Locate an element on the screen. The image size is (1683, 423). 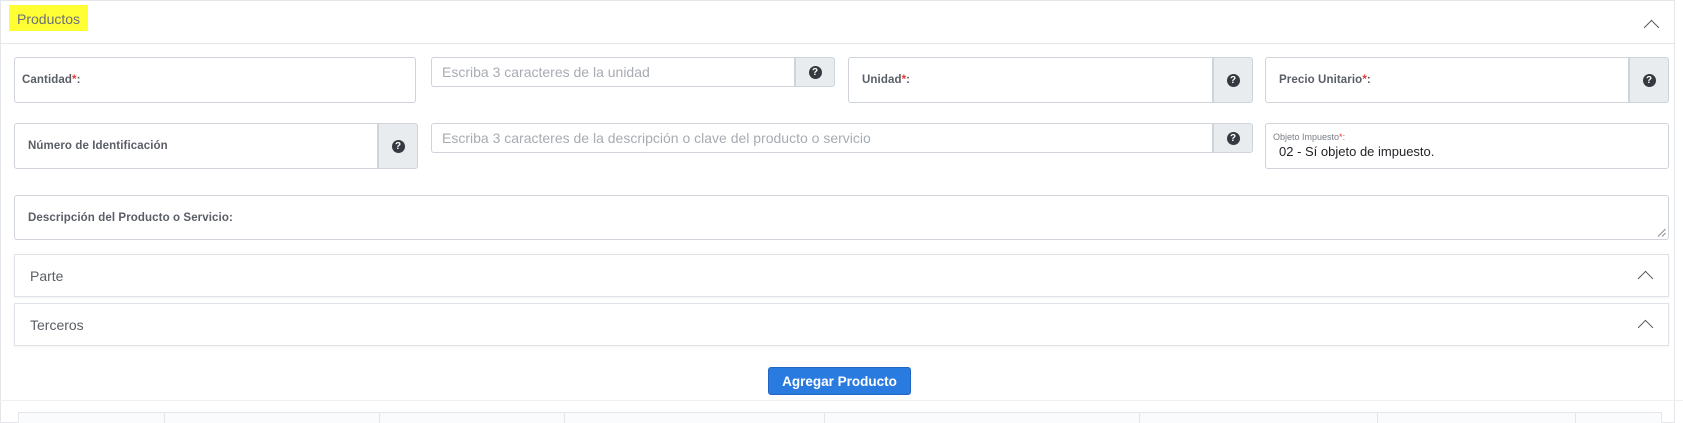
descripcion-search-help-button: ? is located at coordinates (1233, 138).